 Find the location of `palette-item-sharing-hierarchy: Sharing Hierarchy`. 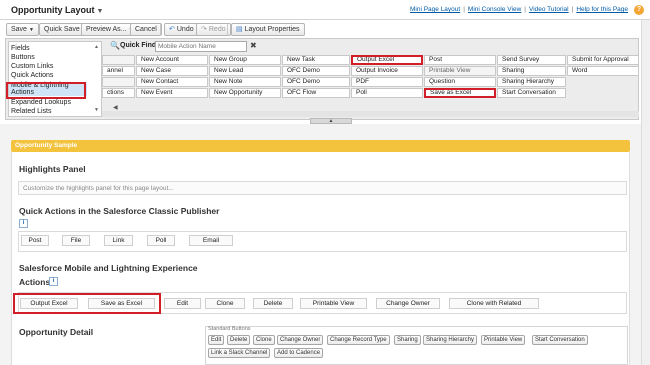

palette-item-sharing-hierarchy: Sharing Hierarchy is located at coordinates (531, 82).